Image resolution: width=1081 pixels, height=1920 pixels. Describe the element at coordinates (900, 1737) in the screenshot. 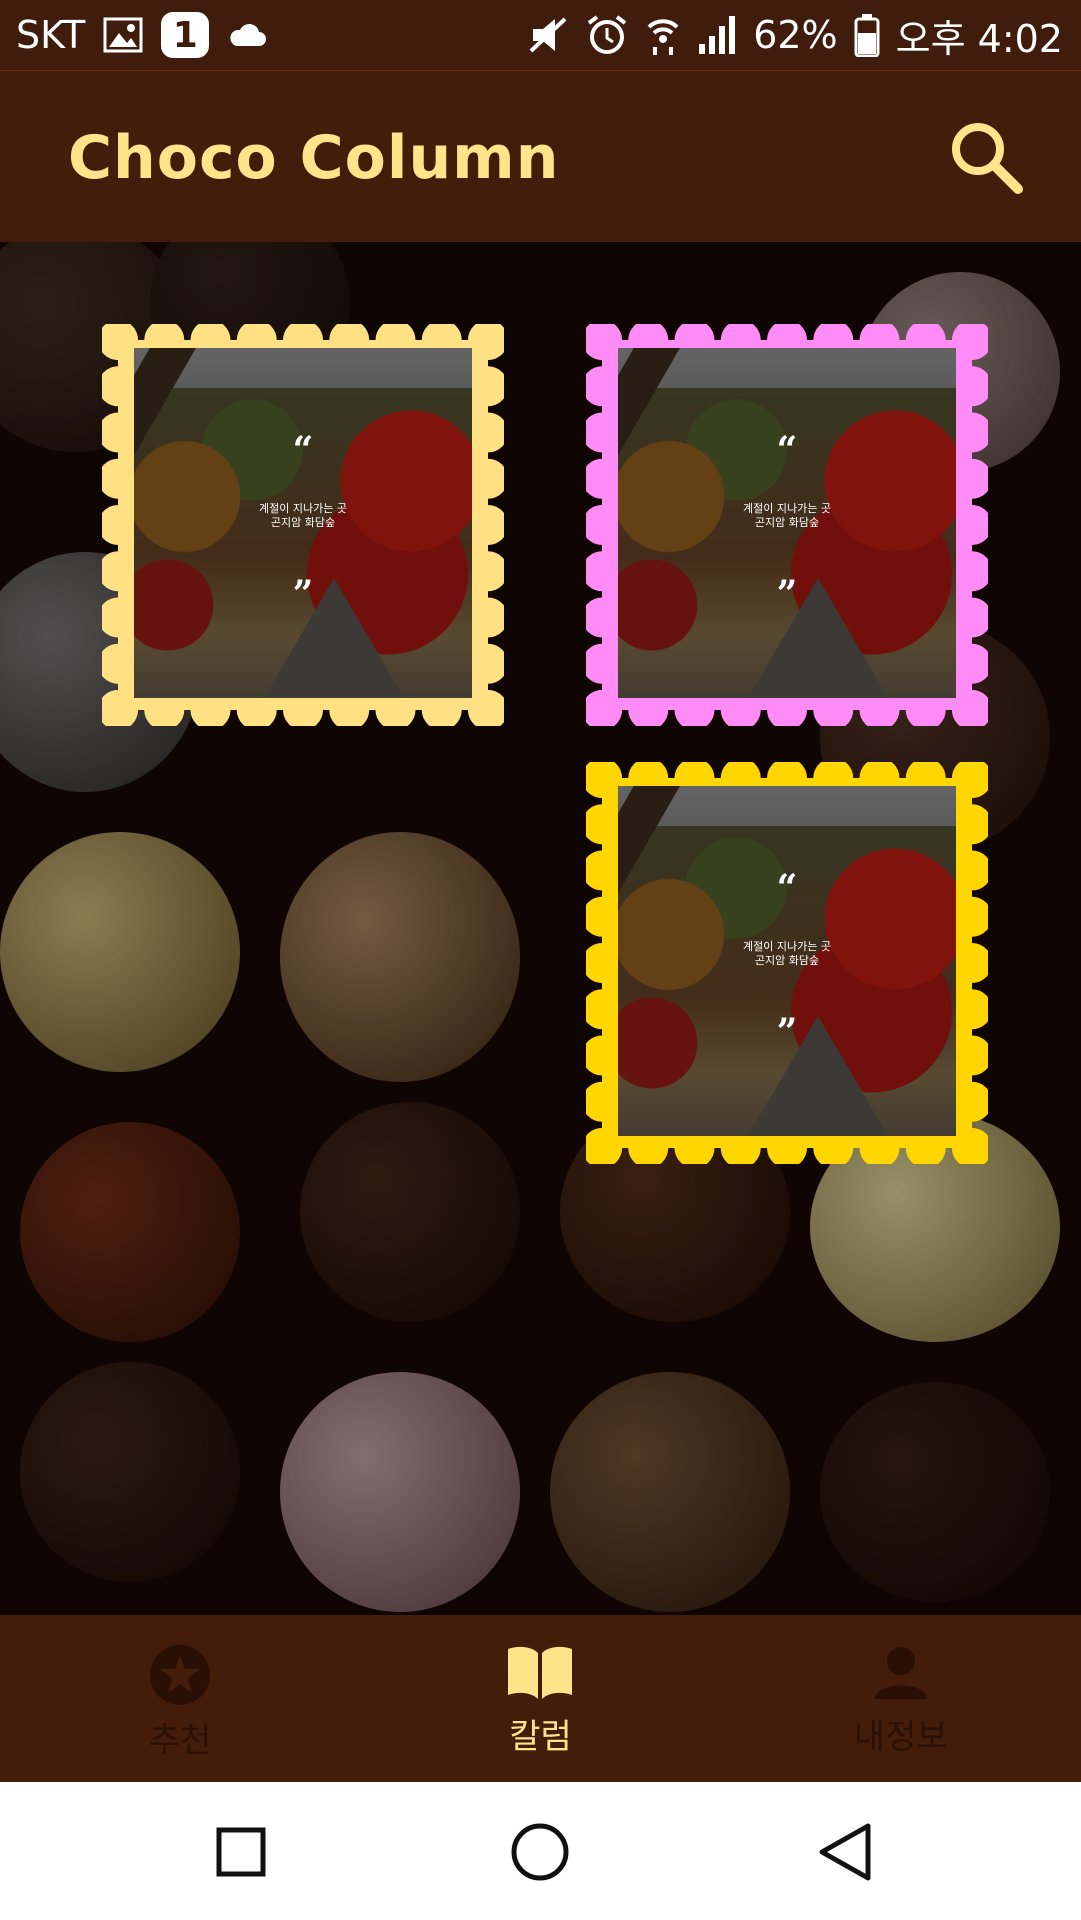

I see `nav-label: 내정보` at that location.